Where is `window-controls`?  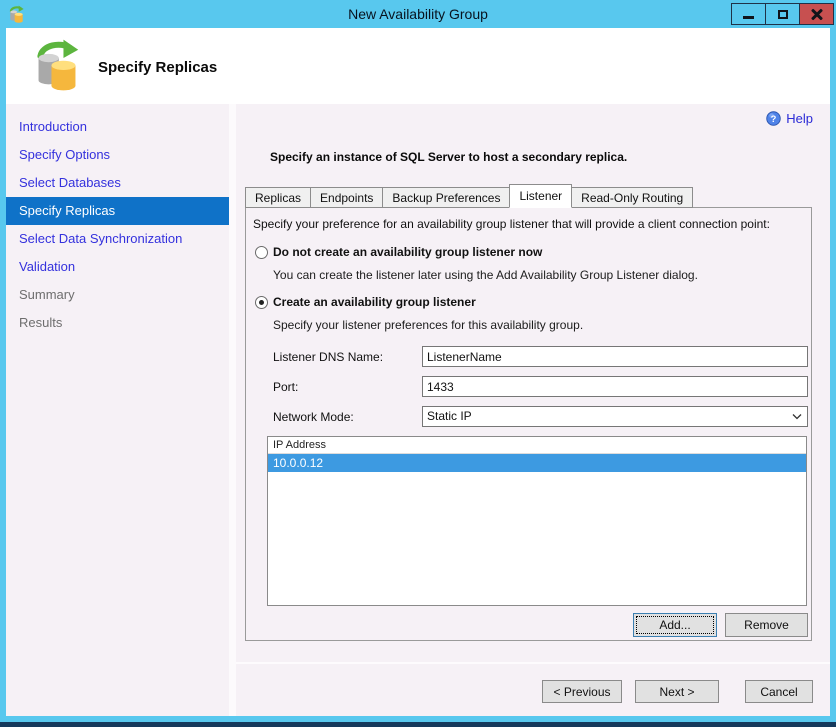 window-controls is located at coordinates (782, 14).